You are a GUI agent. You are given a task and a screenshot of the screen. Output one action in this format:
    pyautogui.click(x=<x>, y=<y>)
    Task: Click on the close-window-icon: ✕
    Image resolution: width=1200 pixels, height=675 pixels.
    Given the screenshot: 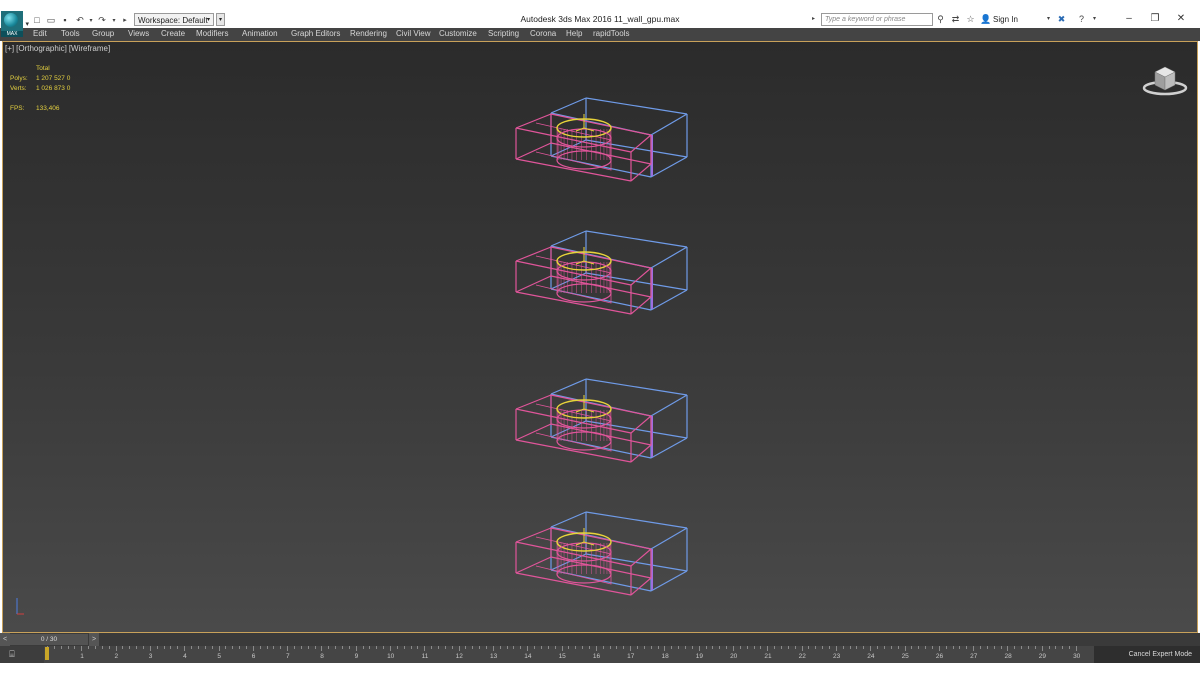 What is the action you would take?
    pyautogui.click(x=1181, y=19)
    